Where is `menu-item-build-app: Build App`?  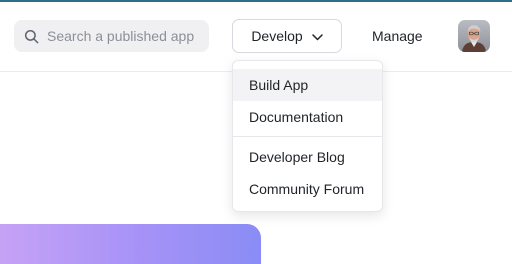 menu-item-build-app: Build App is located at coordinates (307, 85).